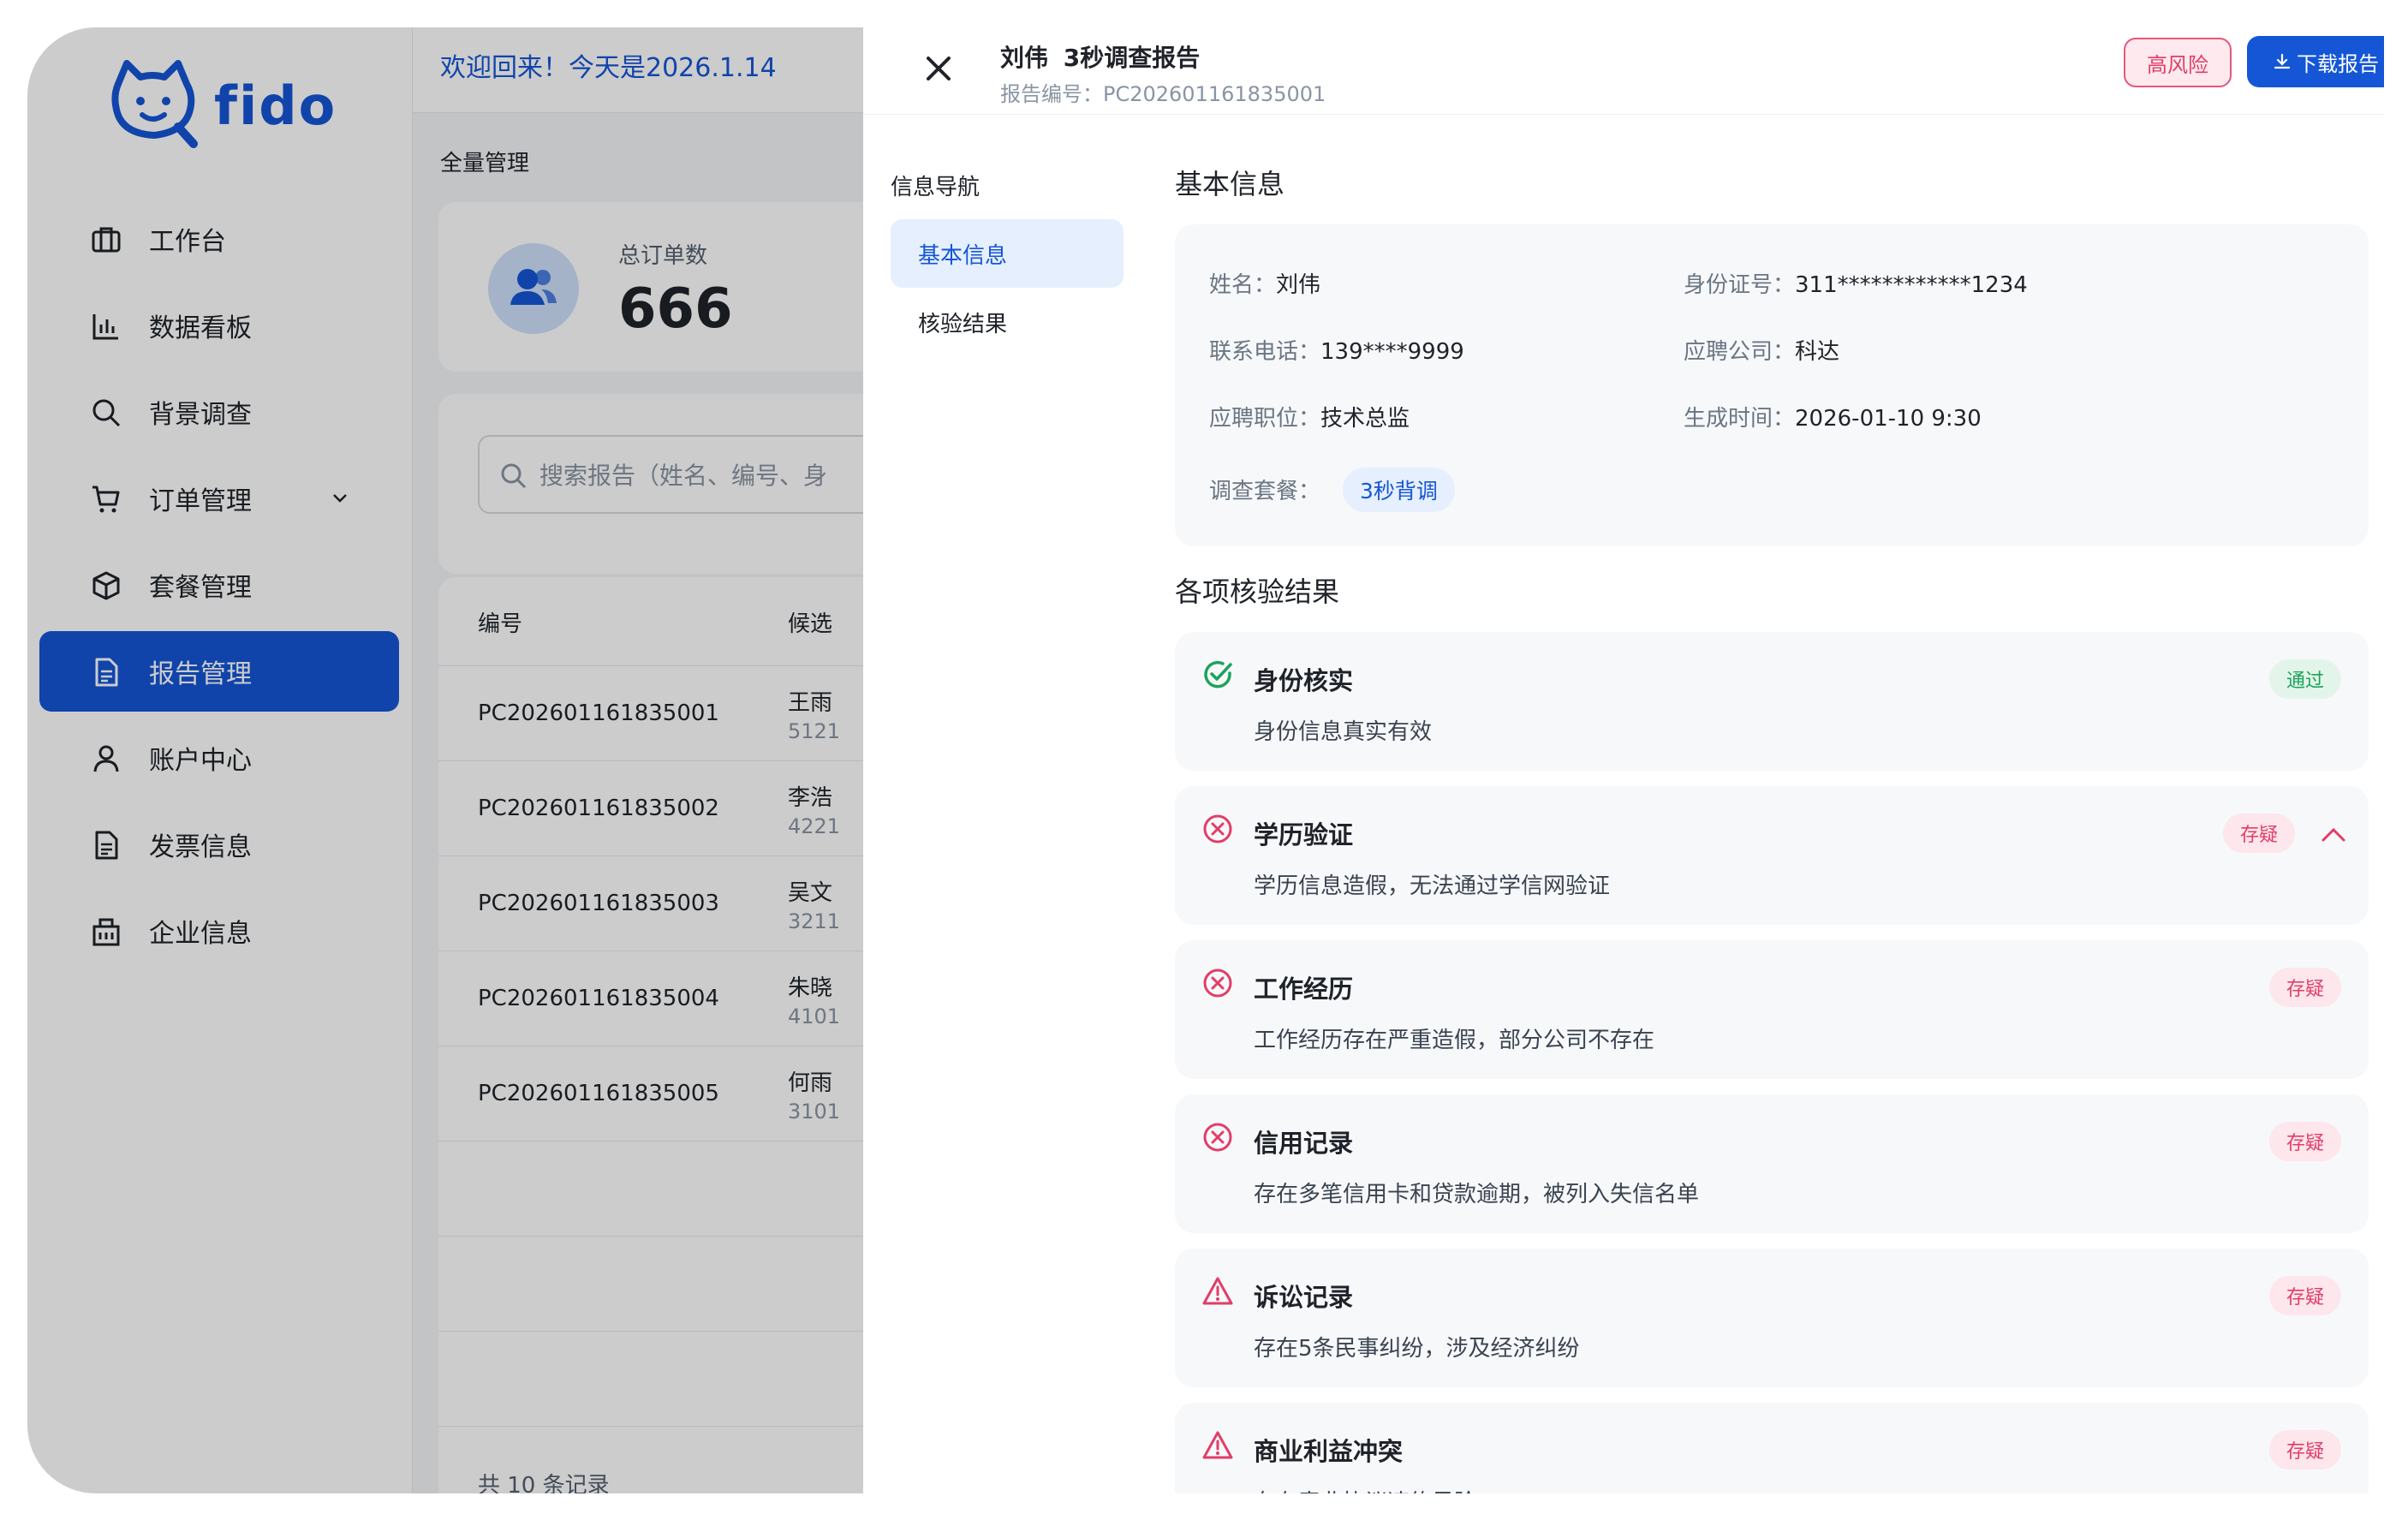 The image size is (2408, 1514). What do you see at coordinates (1332, 490) in the screenshot?
I see `field-package: 调查套餐： 3秒背调` at bounding box center [1332, 490].